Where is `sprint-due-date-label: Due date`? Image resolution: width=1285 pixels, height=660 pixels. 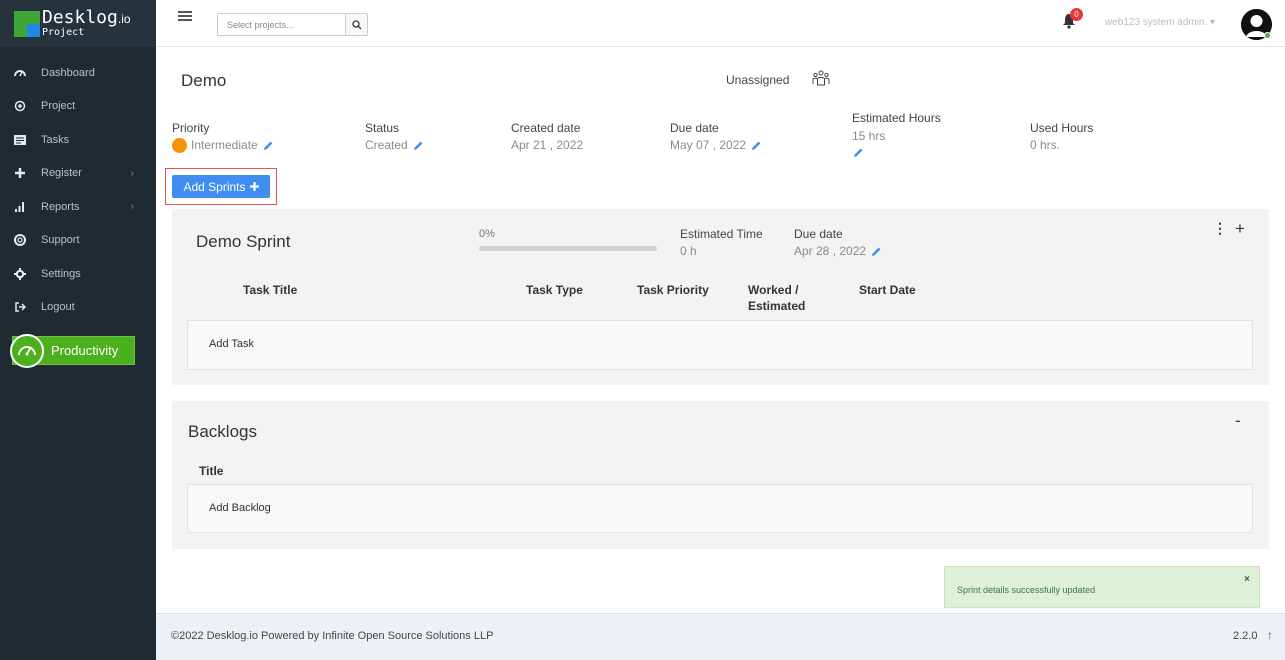 sprint-due-date-label: Due date is located at coordinates (818, 234).